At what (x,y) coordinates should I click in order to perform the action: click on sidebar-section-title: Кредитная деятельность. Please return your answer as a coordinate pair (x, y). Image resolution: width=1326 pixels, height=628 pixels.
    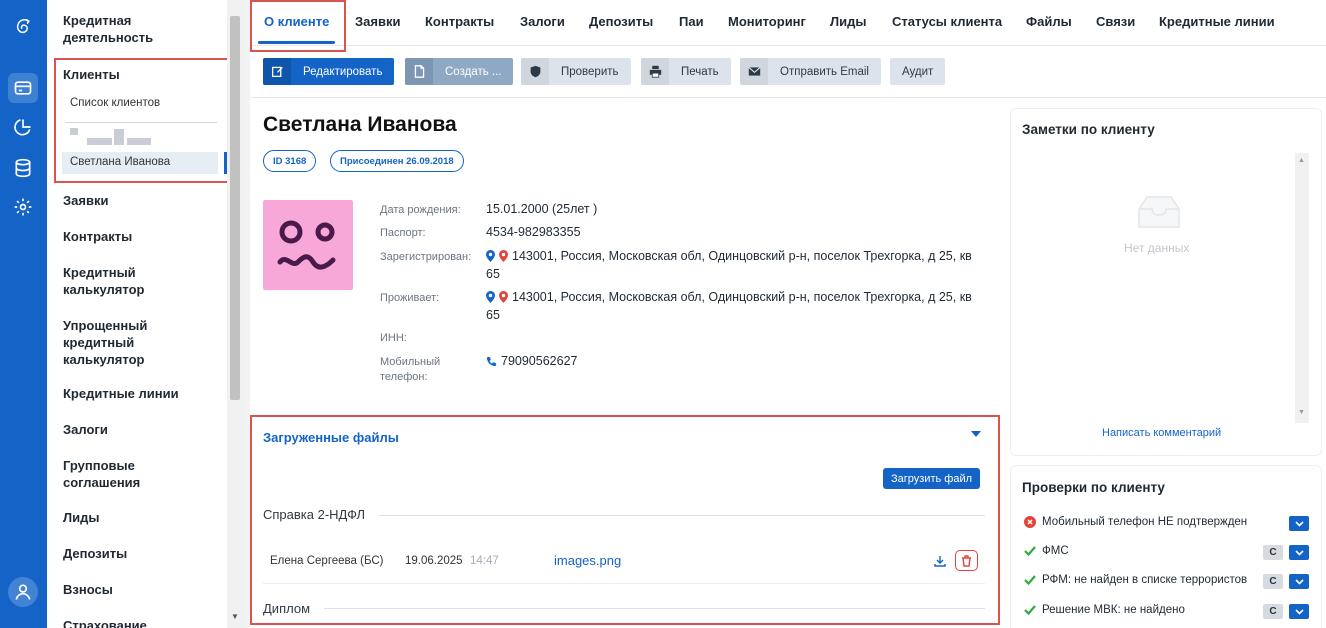
    Looking at the image, I should click on (108, 29).